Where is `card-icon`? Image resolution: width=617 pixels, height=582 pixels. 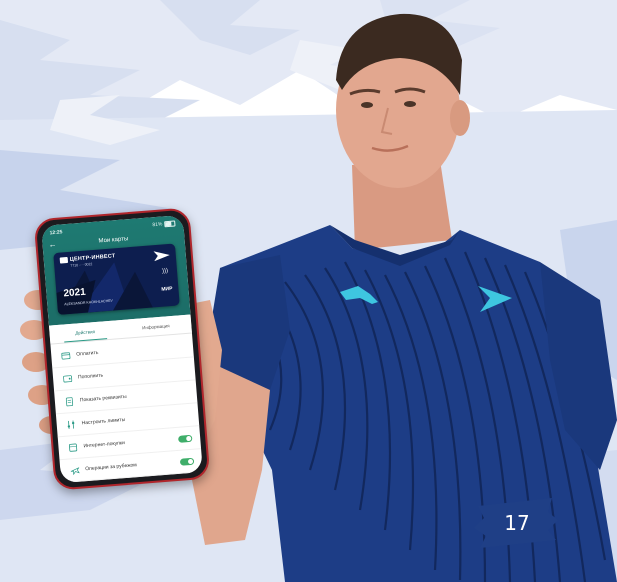
card-icon is located at coordinates (66, 356).